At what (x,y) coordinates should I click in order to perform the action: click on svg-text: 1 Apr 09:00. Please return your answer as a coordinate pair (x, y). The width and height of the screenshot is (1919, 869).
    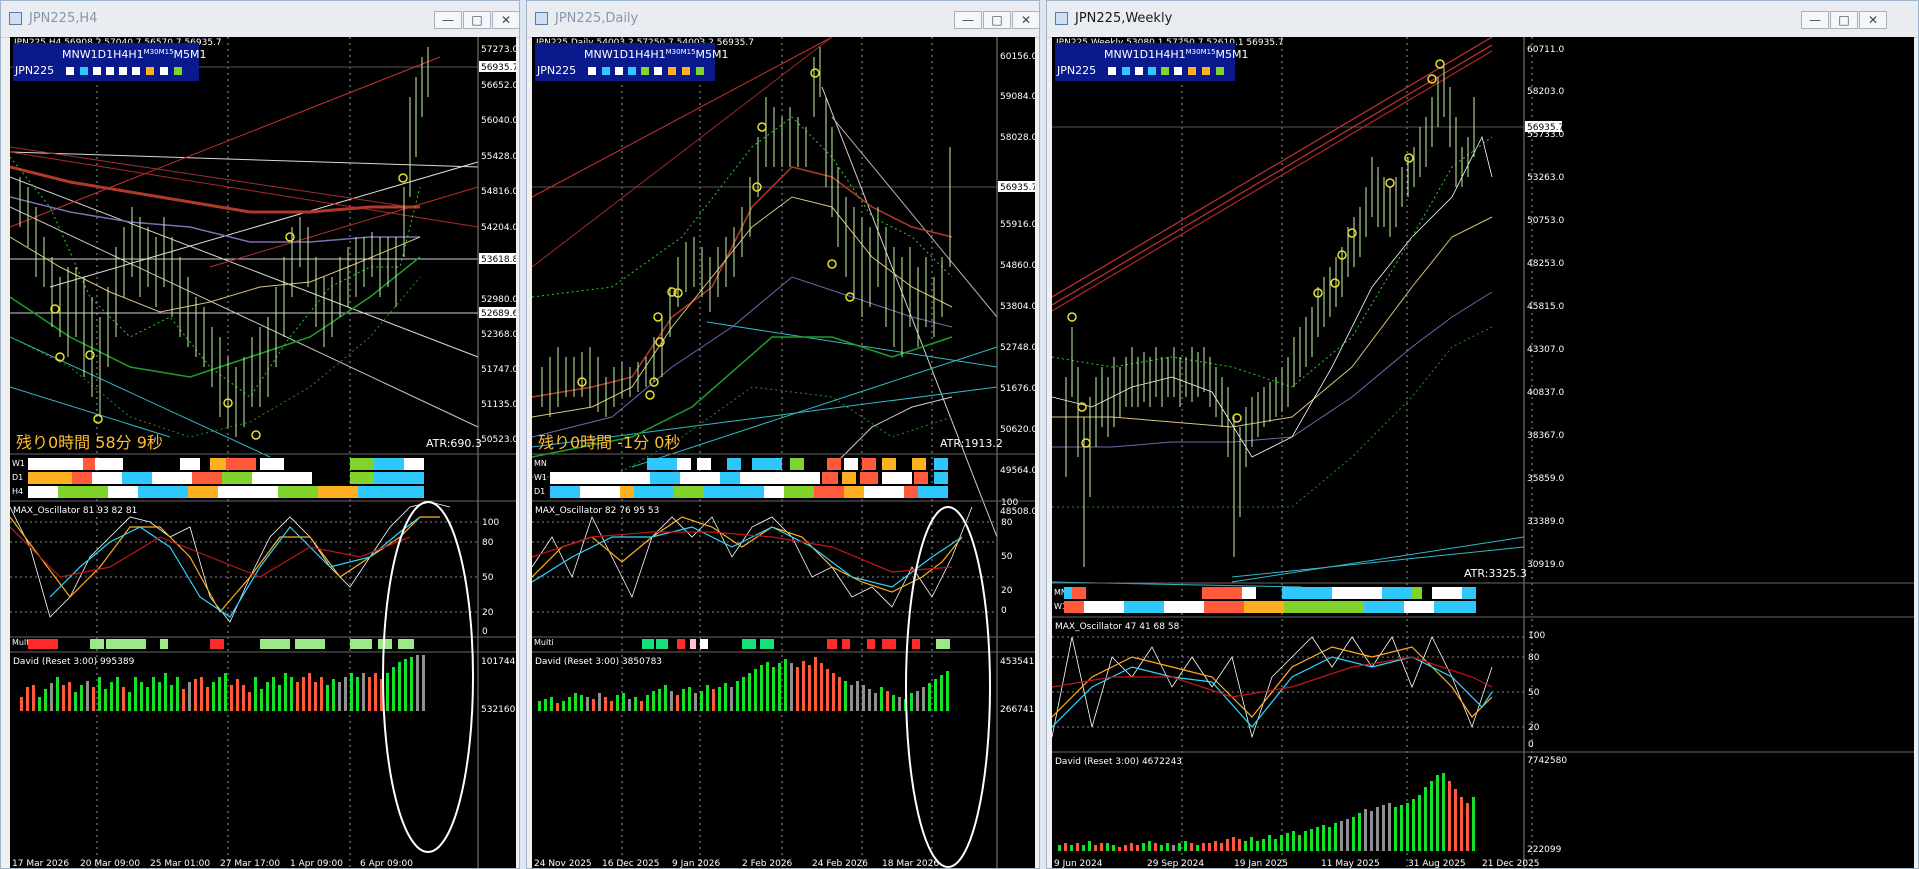
    Looking at the image, I should click on (316, 863).